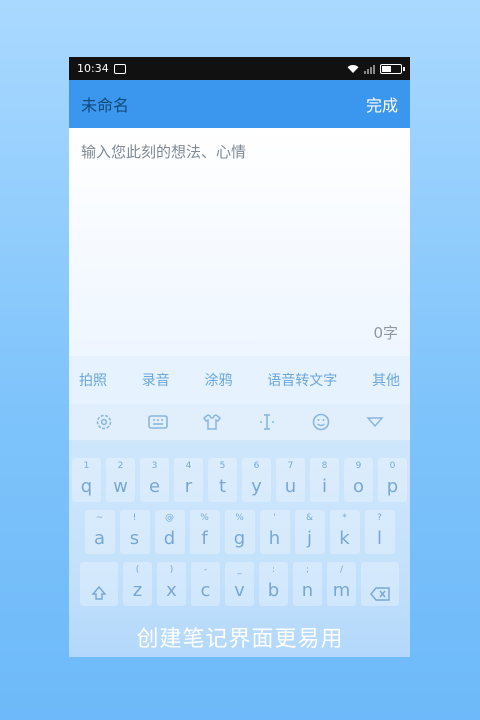  Describe the element at coordinates (309, 518) in the screenshot. I see `key-hint: &` at that location.